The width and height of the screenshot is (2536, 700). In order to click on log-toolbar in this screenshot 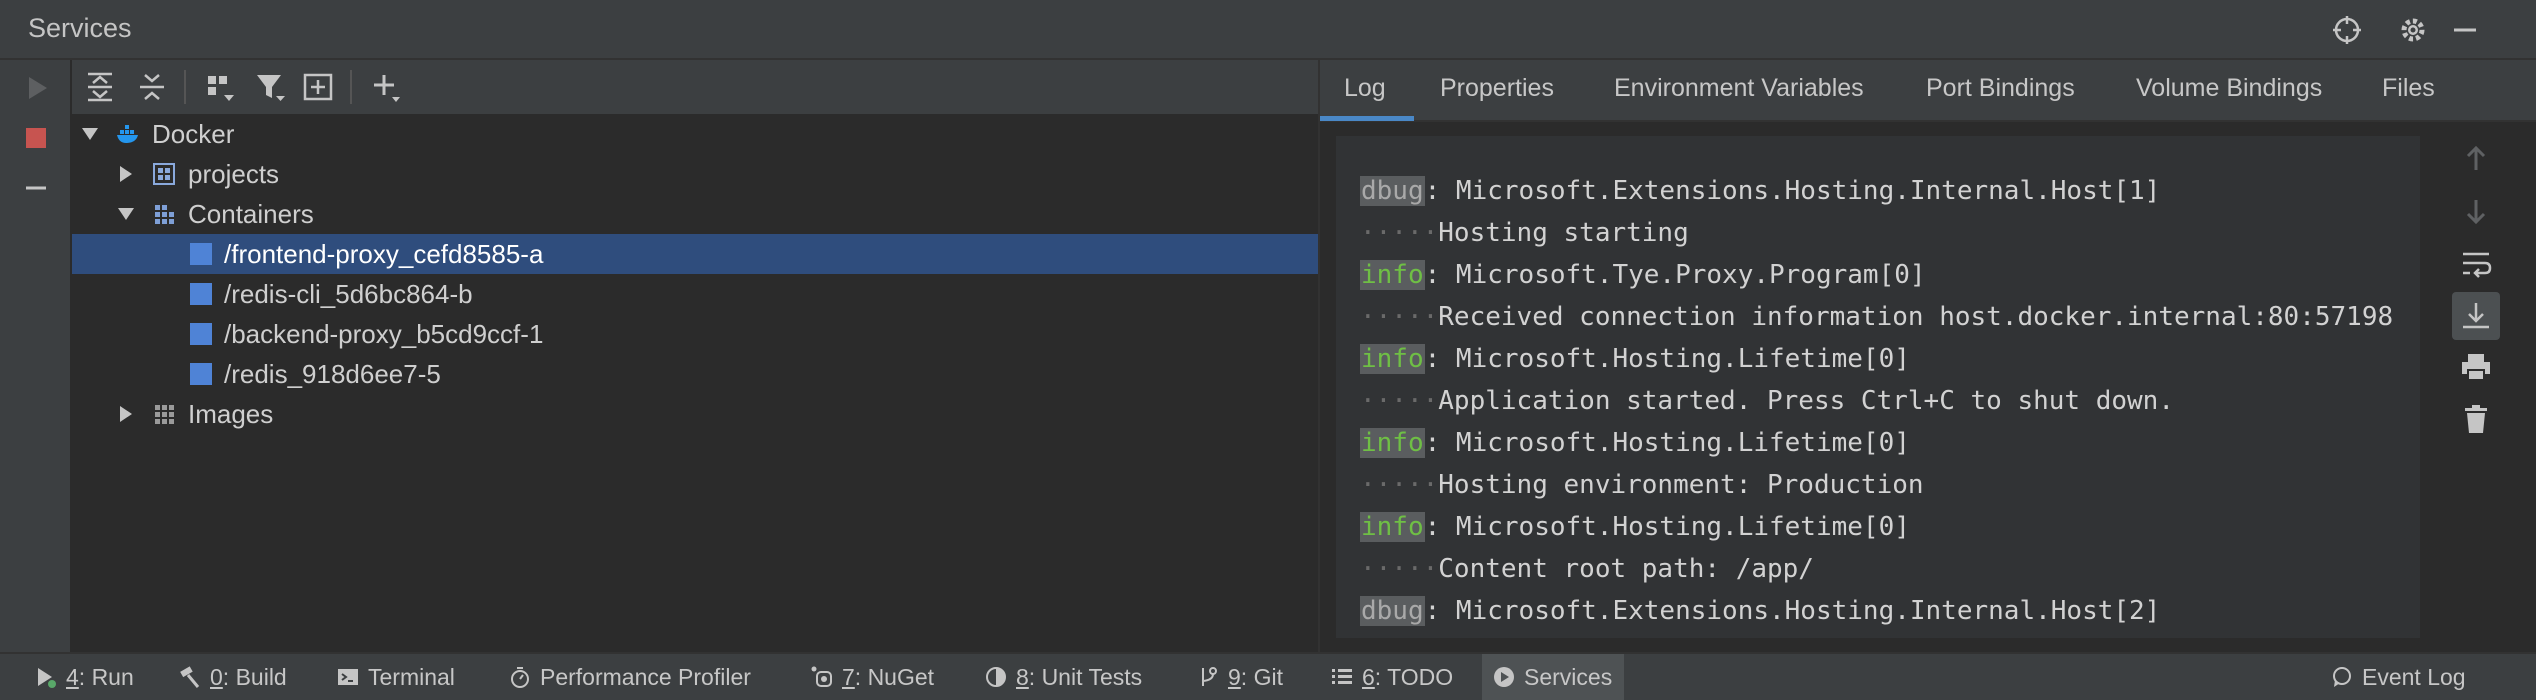, I will do `click(2482, 387)`.